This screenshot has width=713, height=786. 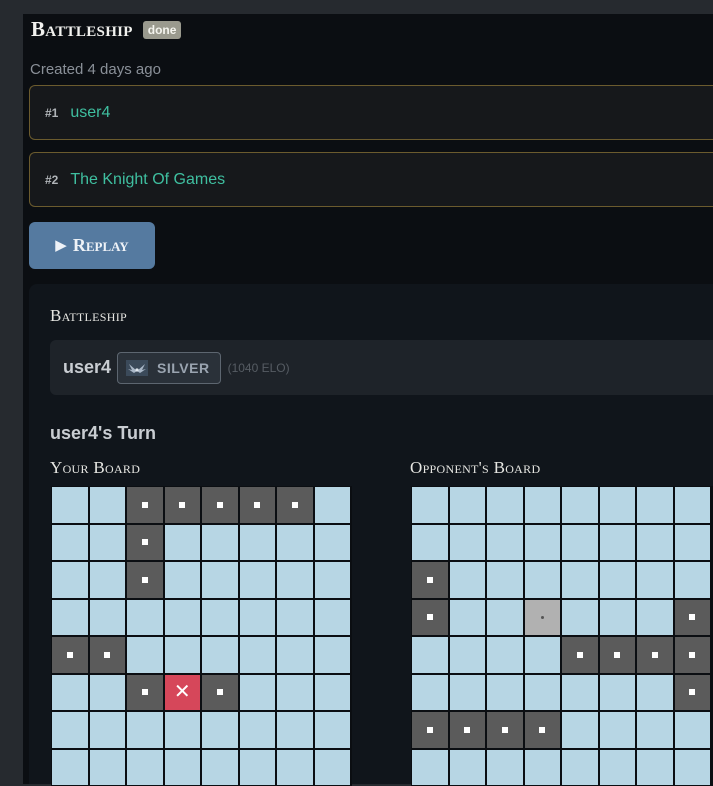 What do you see at coordinates (90, 113) in the screenshot?
I see `player-name-link: user4` at bounding box center [90, 113].